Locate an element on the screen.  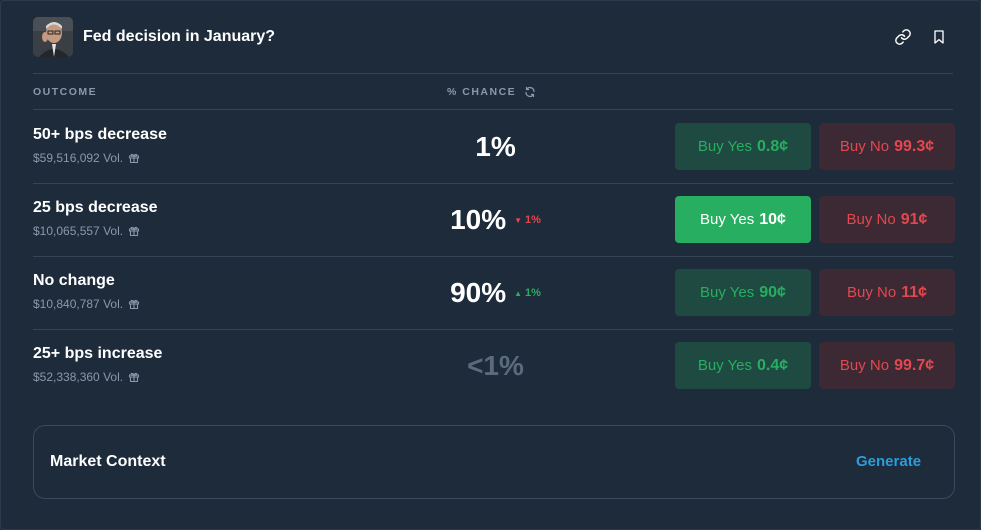
chance-column-header: % CHANCE is located at coordinates (491, 92).